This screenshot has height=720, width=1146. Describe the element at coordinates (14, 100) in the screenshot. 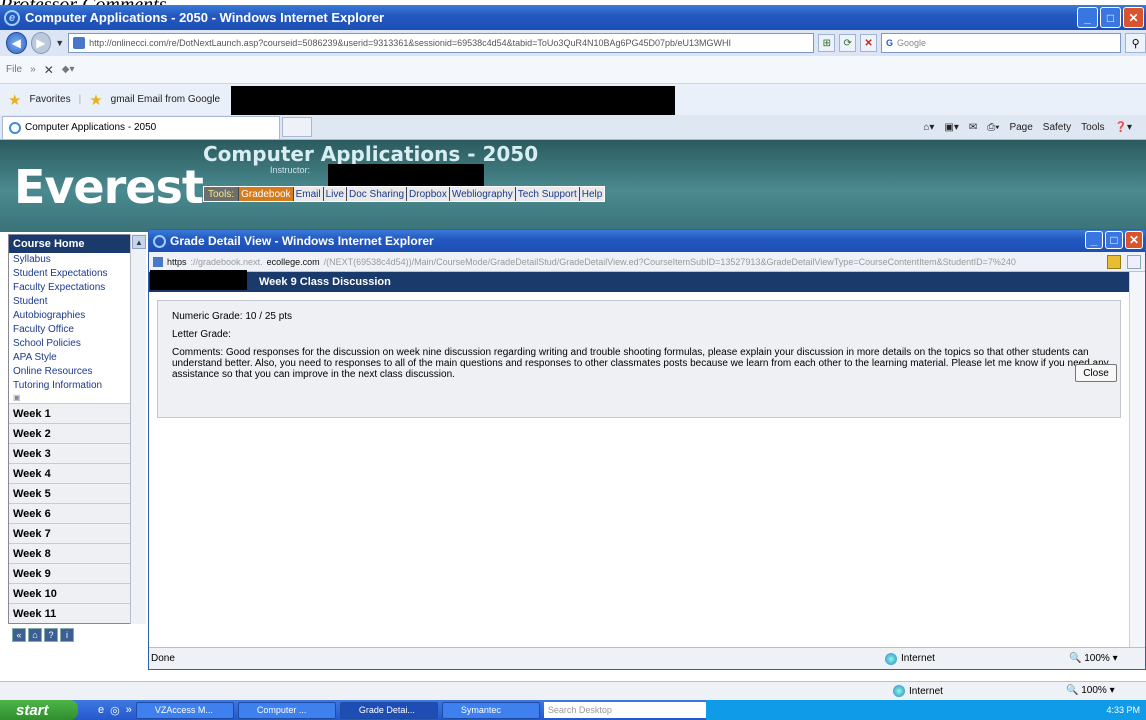

I see `favorites-star-icon: ★` at that location.